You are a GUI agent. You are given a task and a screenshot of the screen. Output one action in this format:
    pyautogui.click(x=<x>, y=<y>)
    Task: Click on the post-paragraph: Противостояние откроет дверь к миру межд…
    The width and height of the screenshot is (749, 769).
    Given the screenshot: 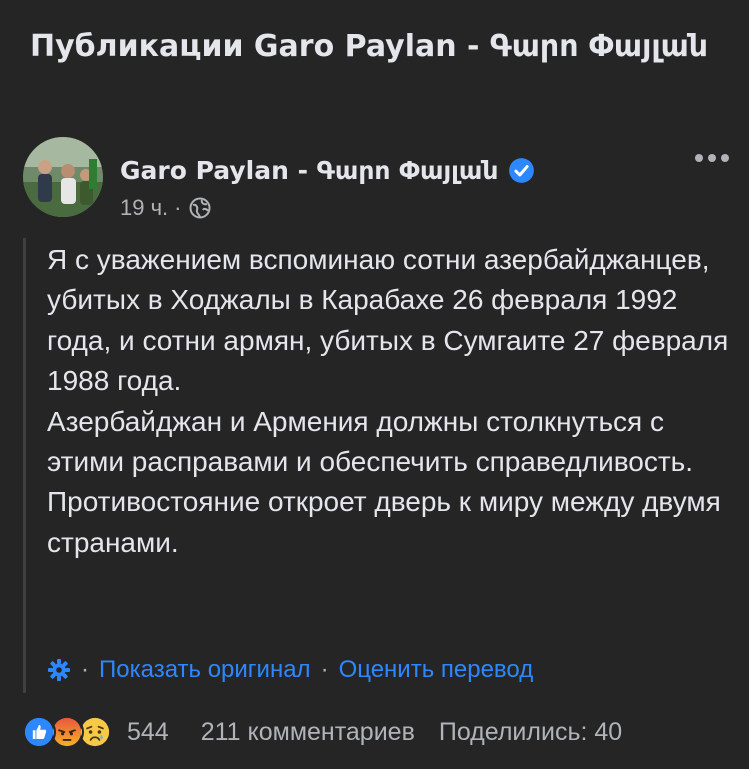 What is the action you would take?
    pyautogui.click(x=384, y=522)
    